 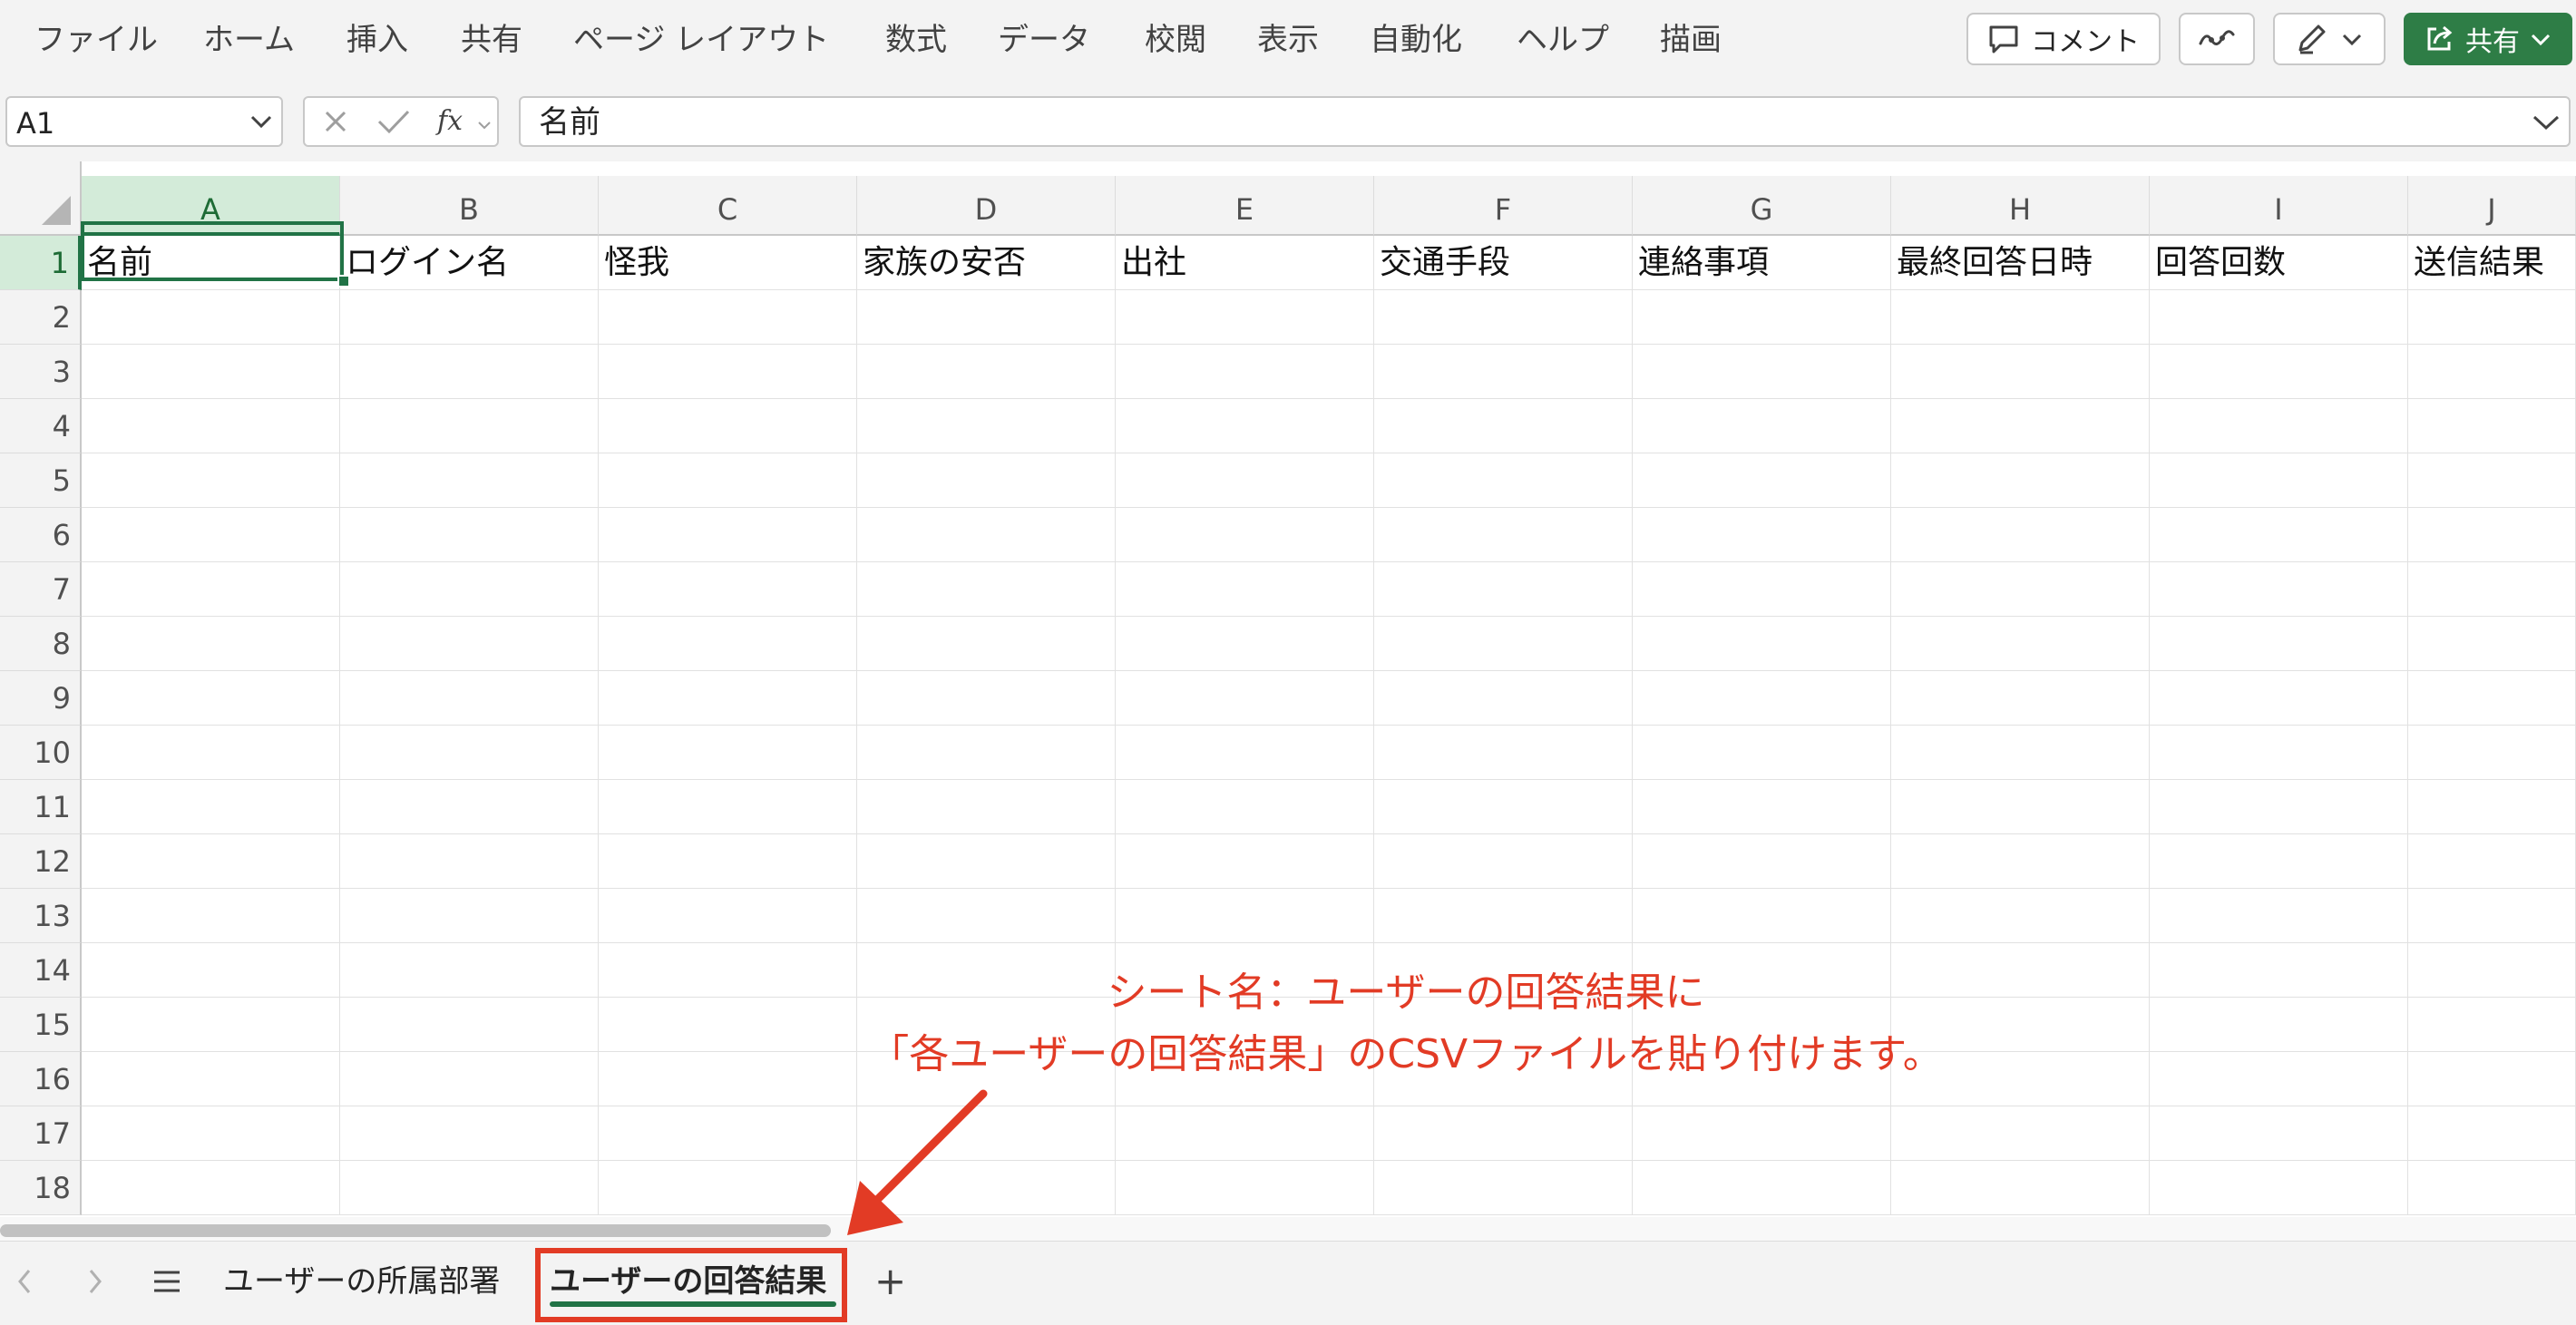 I want to click on cell-i3, so click(x=2279, y=372).